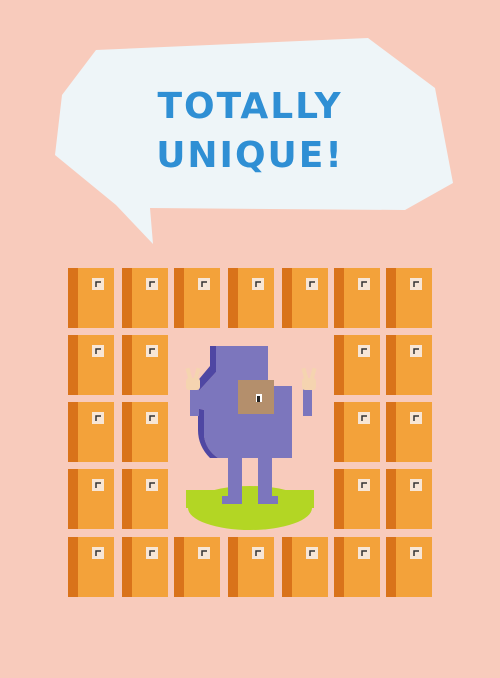  I want to click on speech-text-line-1: TOTALLY, so click(250, 106).